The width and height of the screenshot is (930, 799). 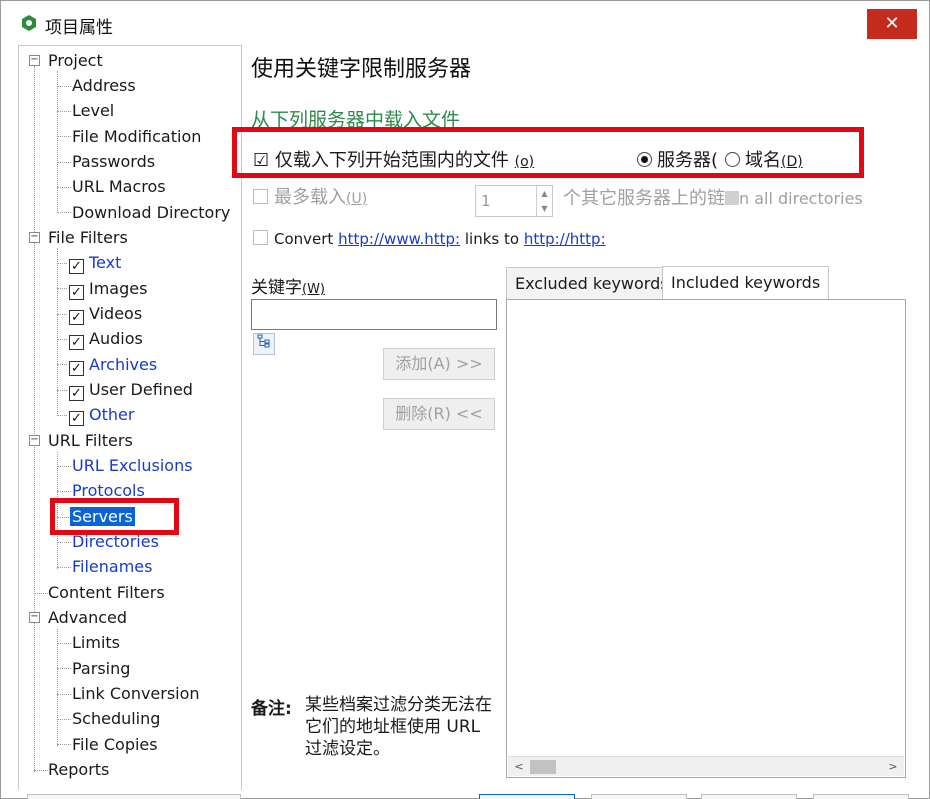 I want to click on tree-item-reports: Reports, so click(x=78, y=770).